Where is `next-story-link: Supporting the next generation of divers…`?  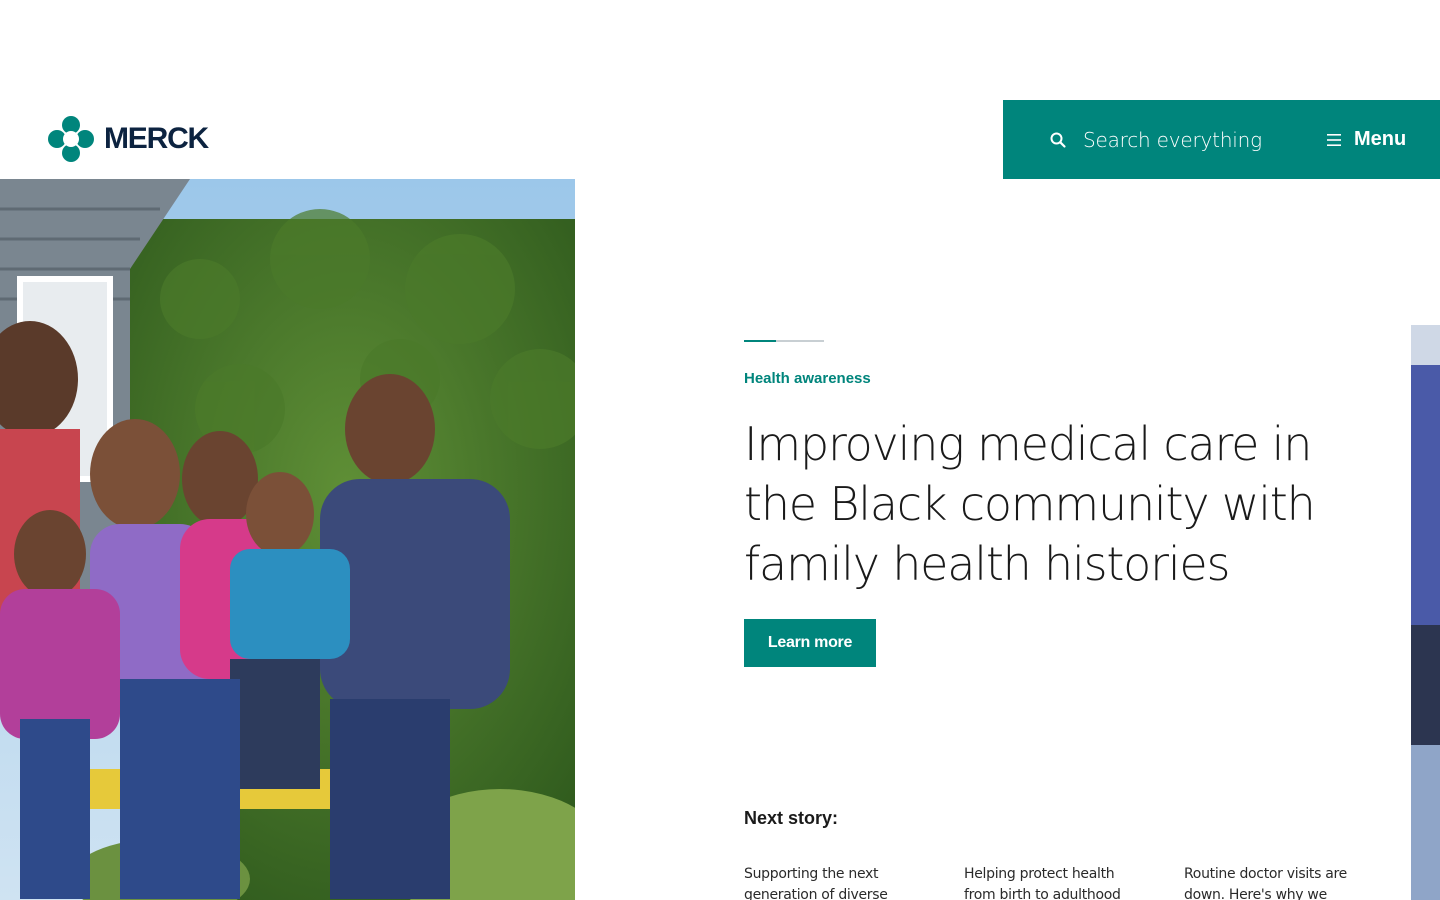 next-story-link: Supporting the next generation of divers… is located at coordinates (834, 882).